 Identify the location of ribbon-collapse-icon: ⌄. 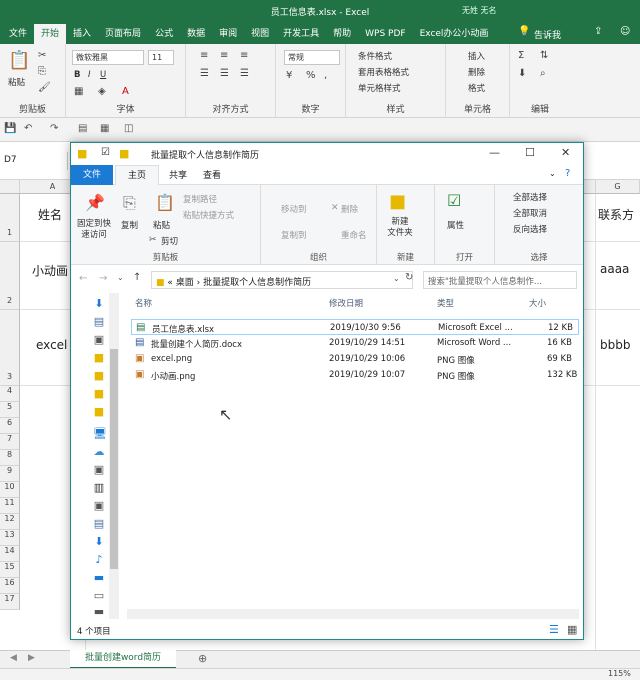
(552, 173).